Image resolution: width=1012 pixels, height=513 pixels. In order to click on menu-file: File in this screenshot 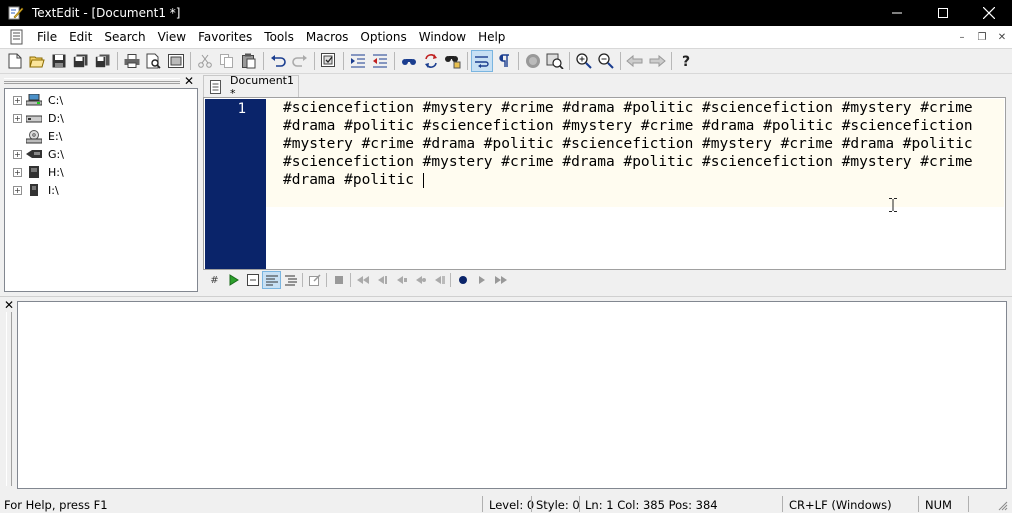, I will do `click(47, 37)`.